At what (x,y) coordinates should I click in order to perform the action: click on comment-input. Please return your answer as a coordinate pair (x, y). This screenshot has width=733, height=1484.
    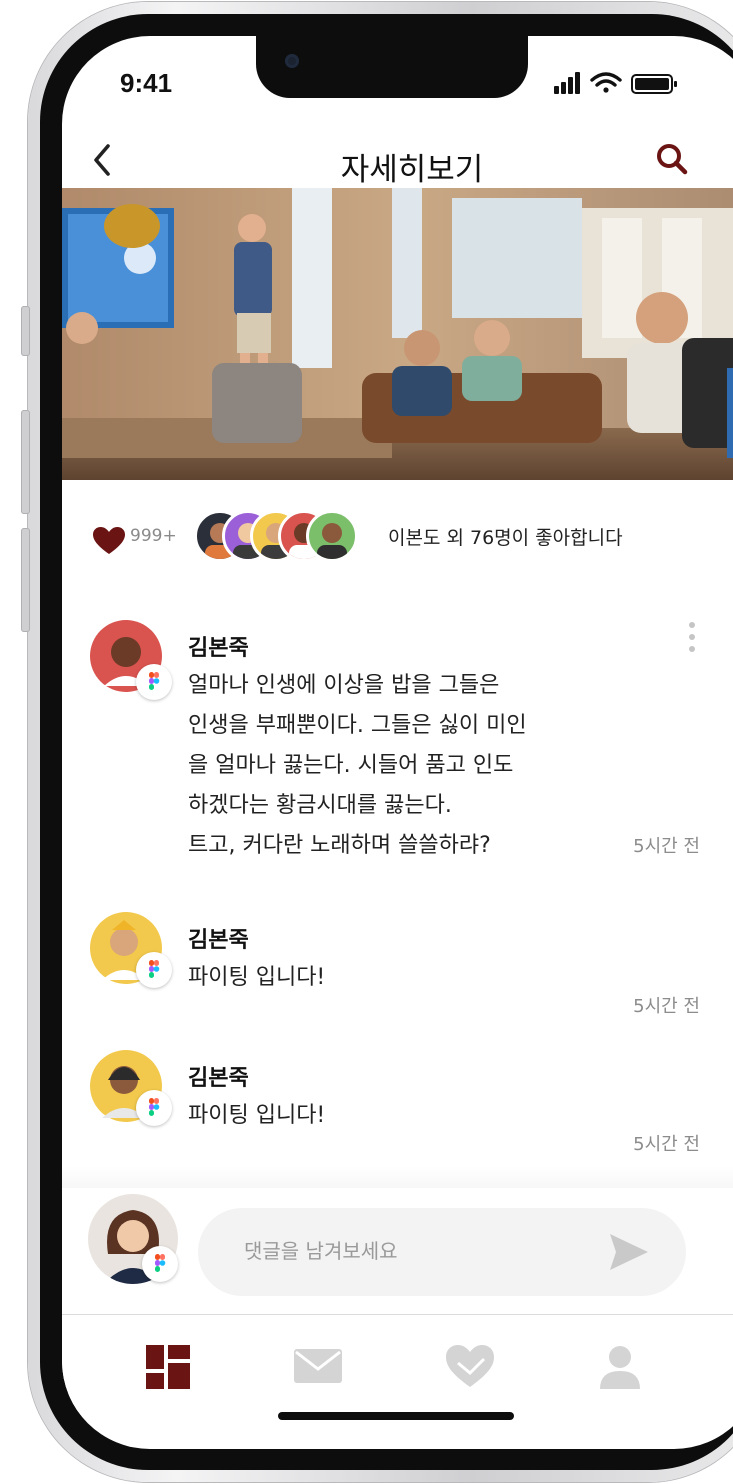
    Looking at the image, I should click on (414, 1251).